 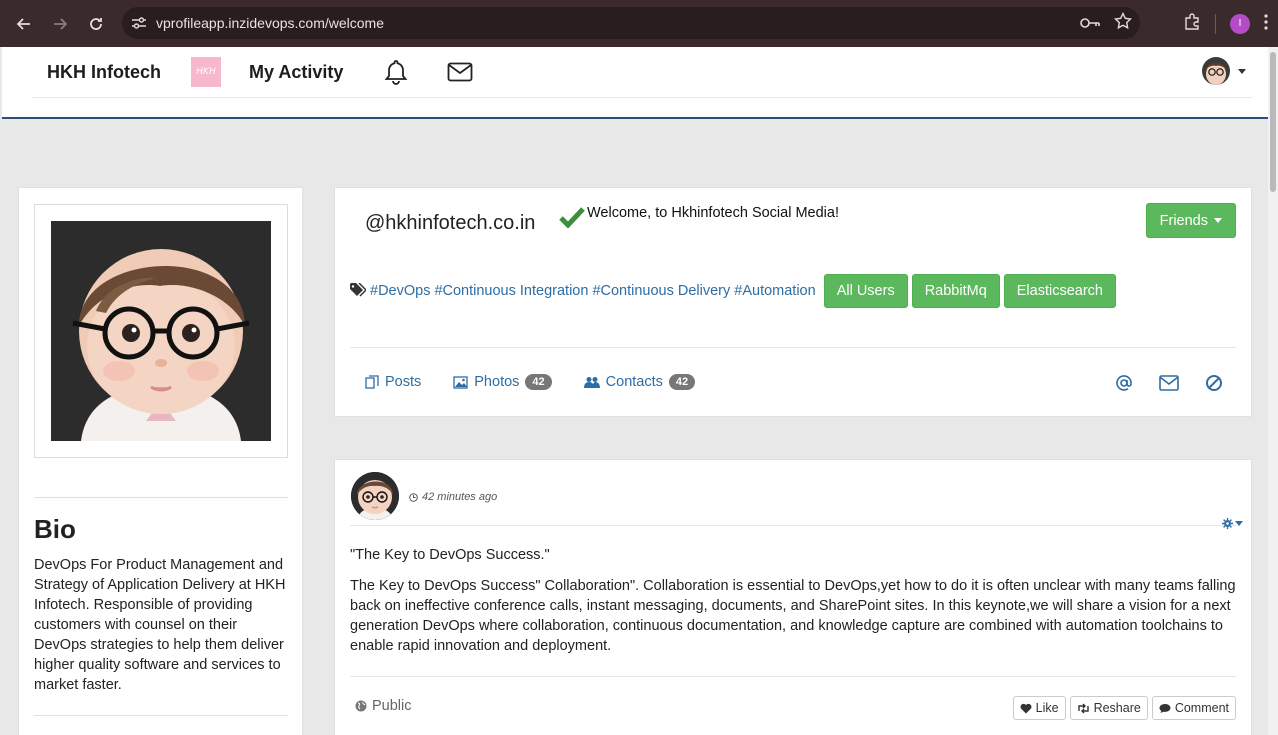 What do you see at coordinates (1201, 708) in the screenshot?
I see `comment-label: Comment` at bounding box center [1201, 708].